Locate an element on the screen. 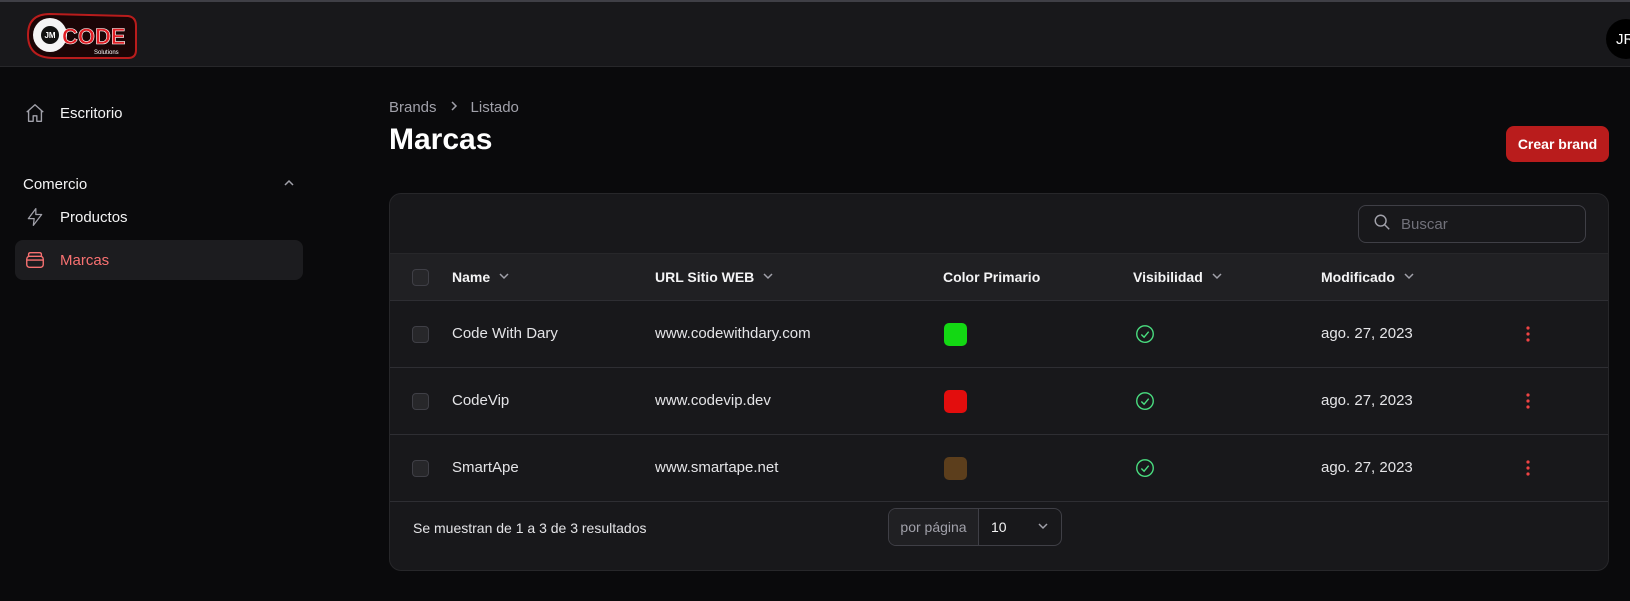 This screenshot has height=601, width=1630. cell-name: CodeVip is located at coordinates (481, 400).